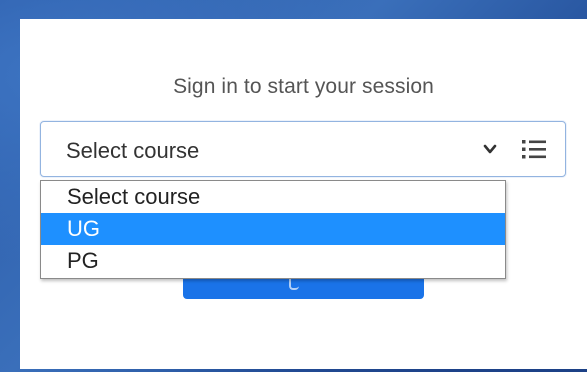 This screenshot has height=372, width=587. I want to click on course-select-value: Select course, so click(133, 150).